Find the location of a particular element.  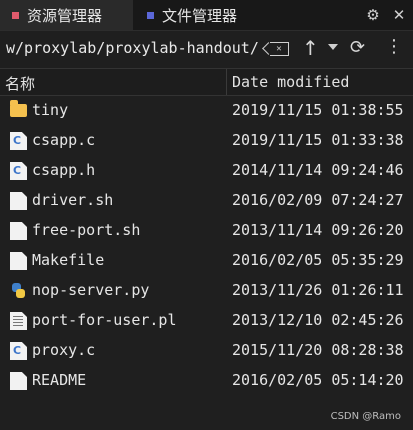

file-name: tiny is located at coordinates (50, 110).